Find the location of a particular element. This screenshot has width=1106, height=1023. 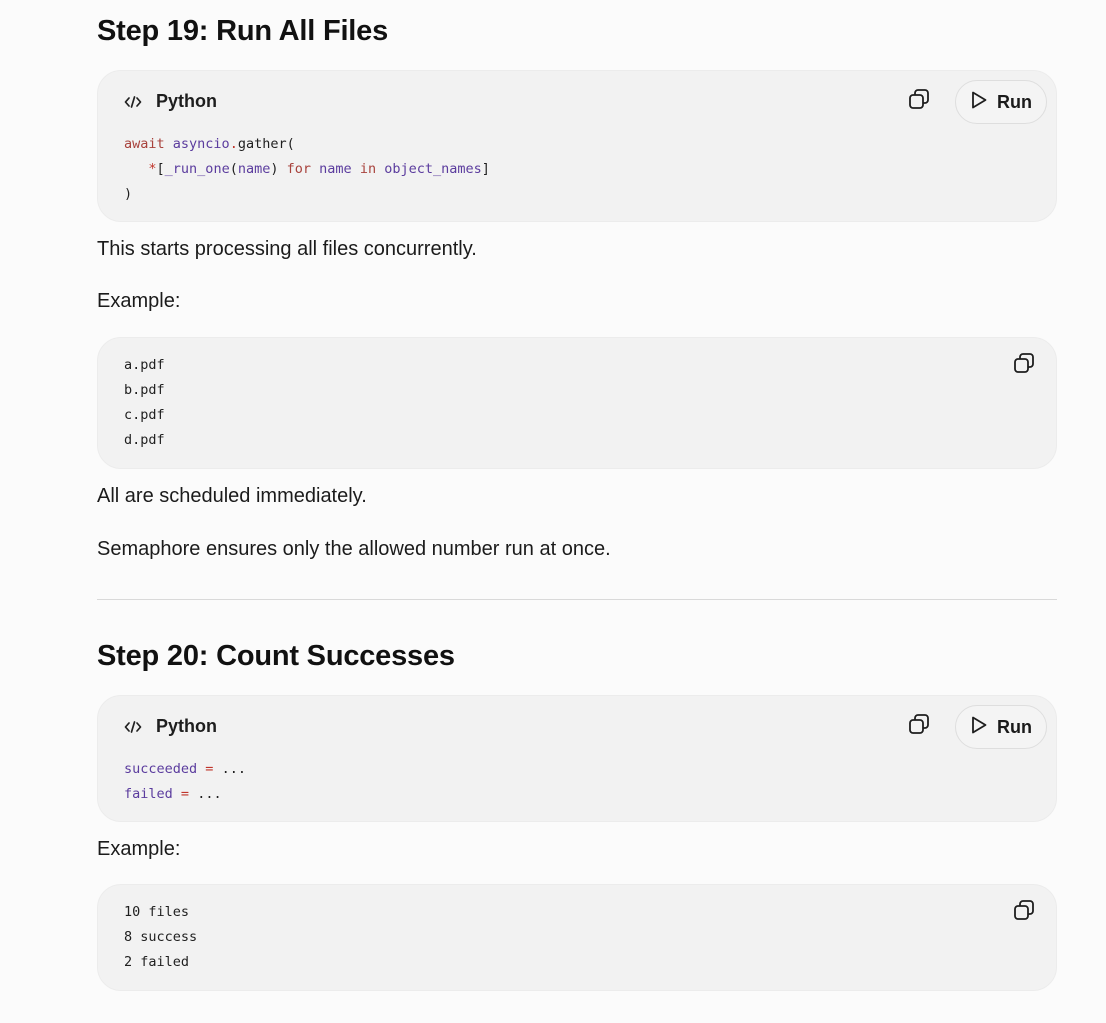

code-token: * is located at coordinates (152, 169).